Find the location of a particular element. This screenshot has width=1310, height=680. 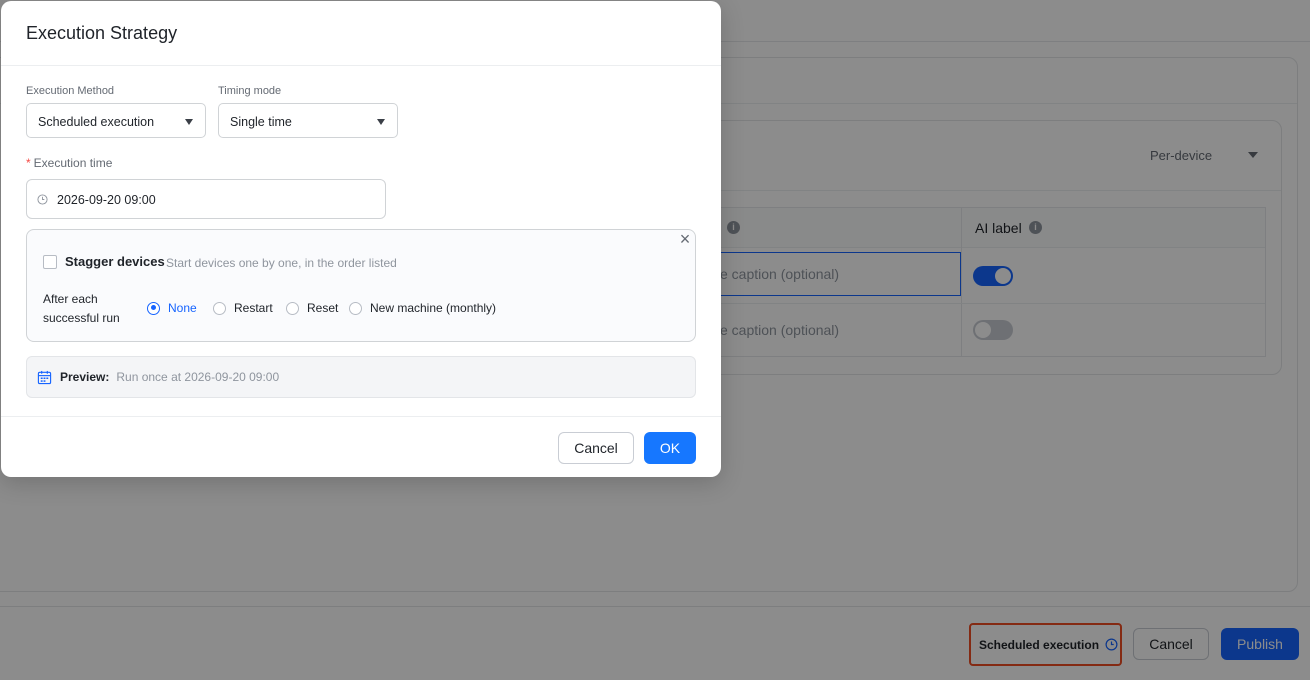

radio-label: Reset is located at coordinates (323, 308).